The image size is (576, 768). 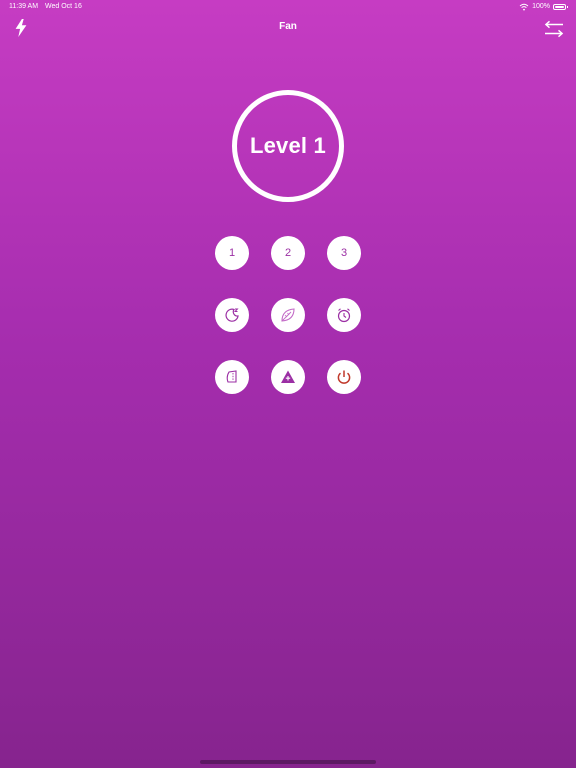 I want to click on speed-3-button: 3, so click(x=344, y=253).